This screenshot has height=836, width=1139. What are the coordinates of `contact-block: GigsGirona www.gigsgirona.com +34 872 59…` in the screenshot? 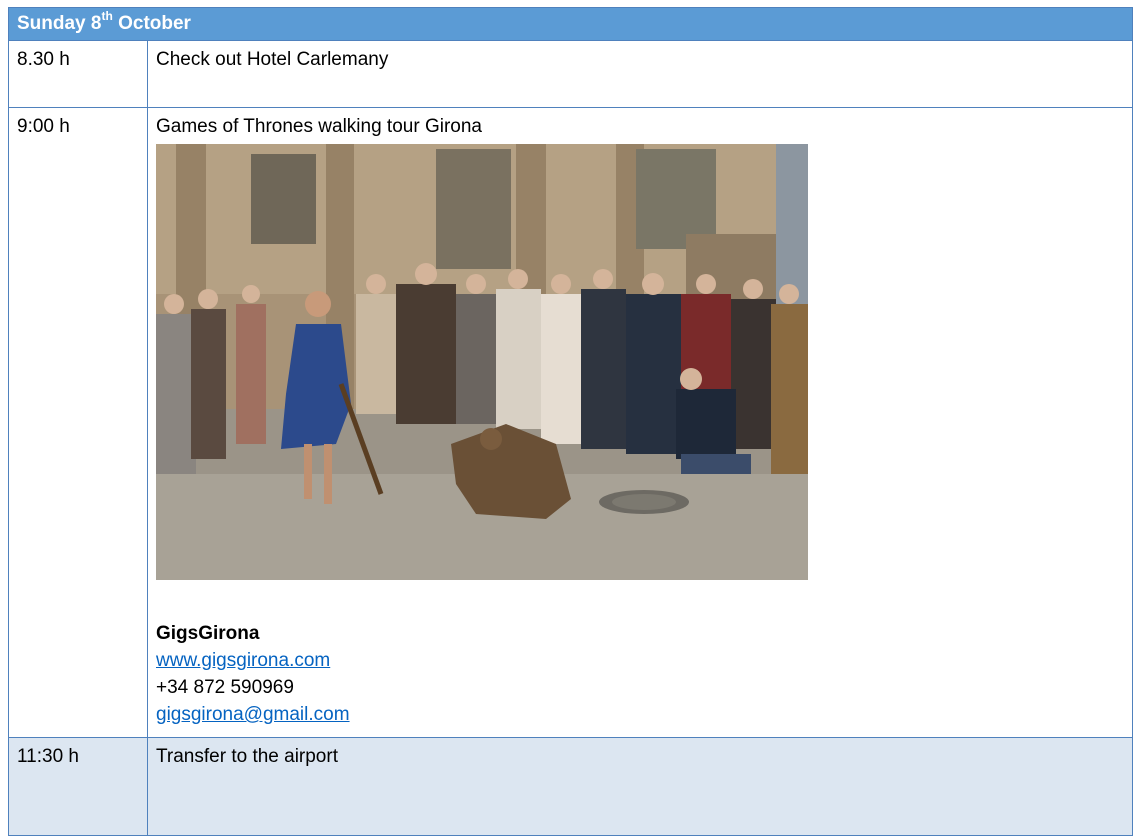 It's located at (644, 674).